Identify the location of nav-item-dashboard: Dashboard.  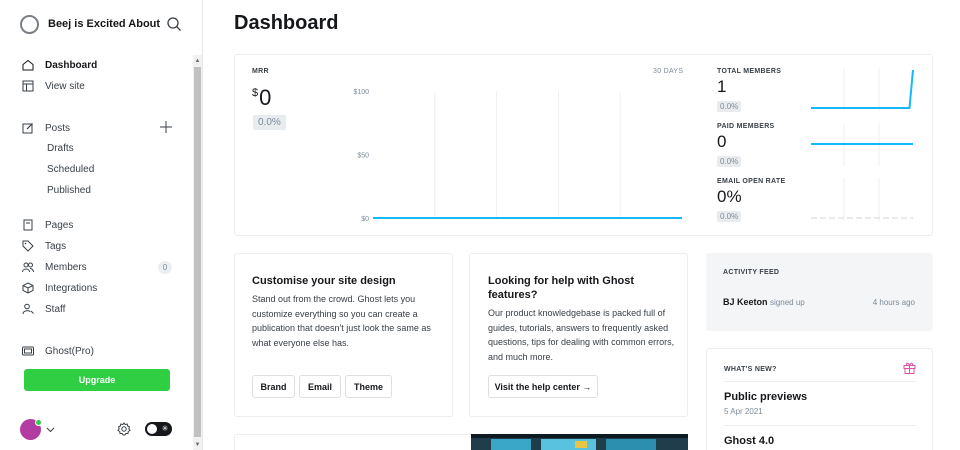
(97, 65).